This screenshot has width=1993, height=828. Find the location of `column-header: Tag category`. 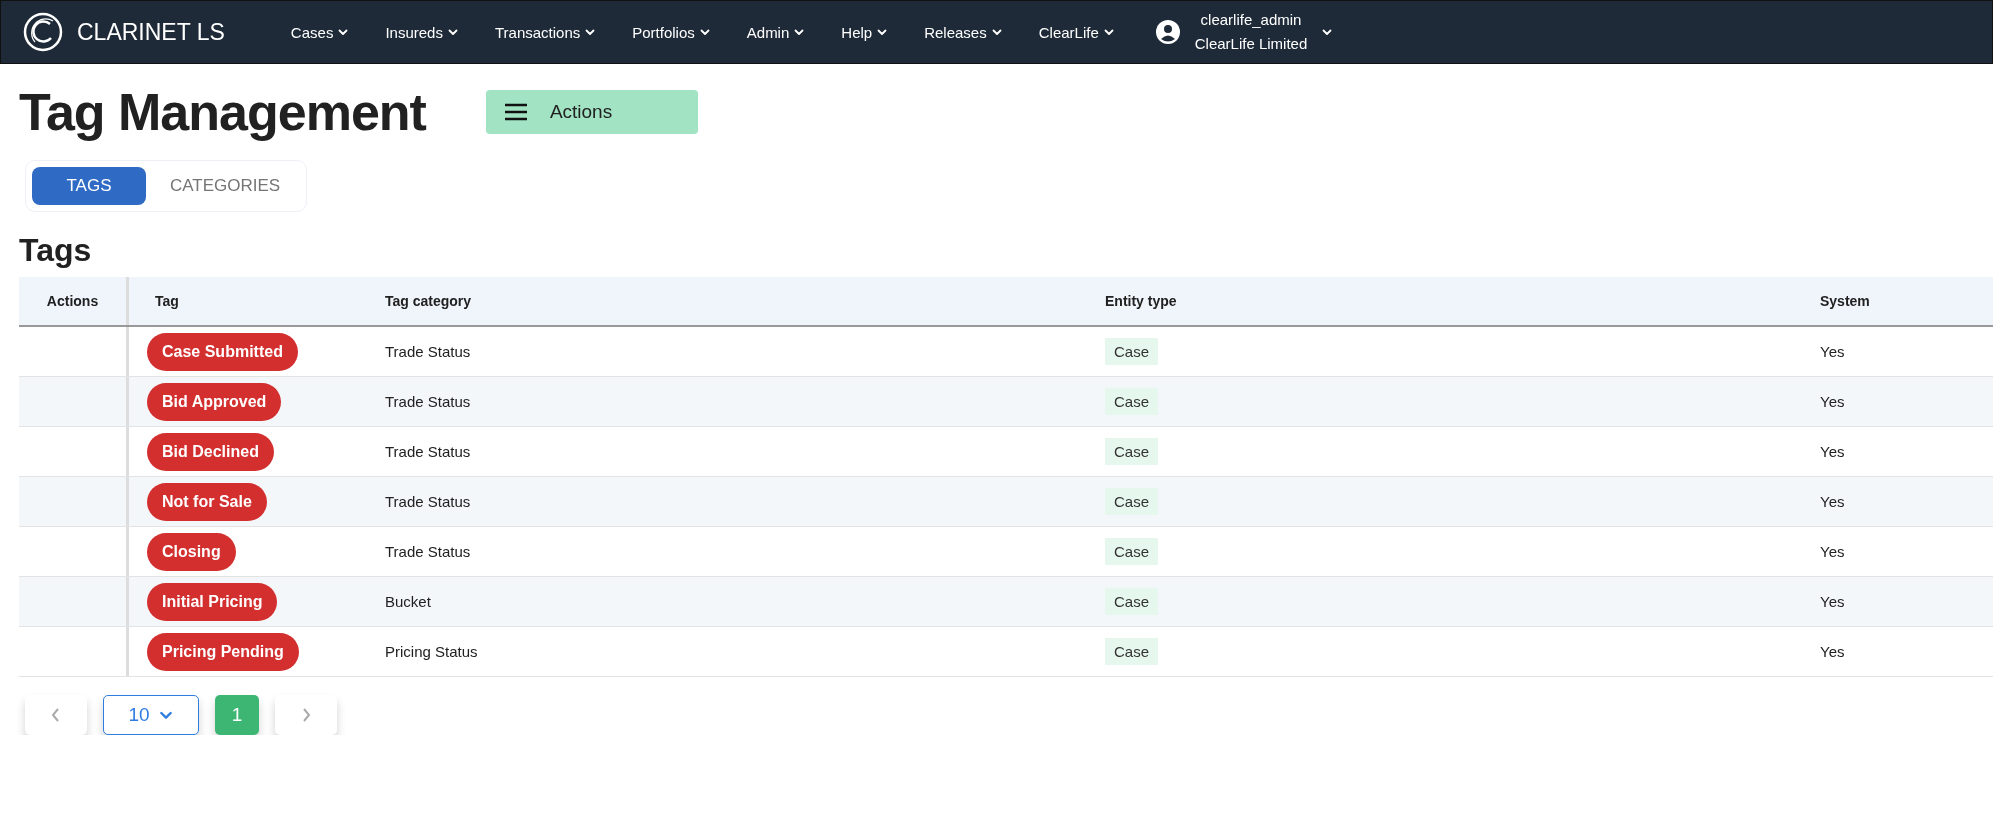

column-header: Tag category is located at coordinates (428, 301).